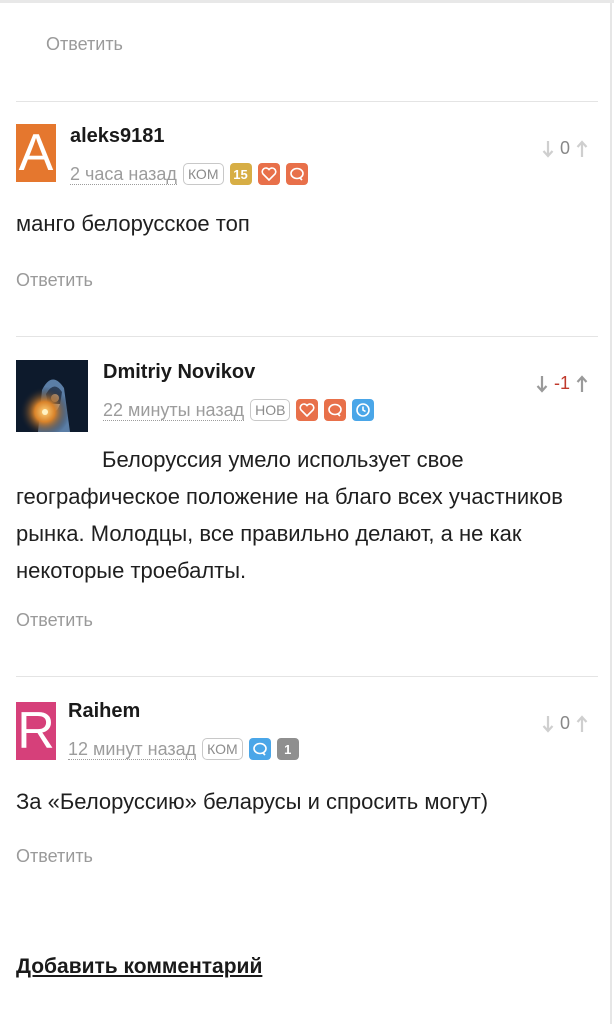  I want to click on username: Raihem, so click(104, 711).